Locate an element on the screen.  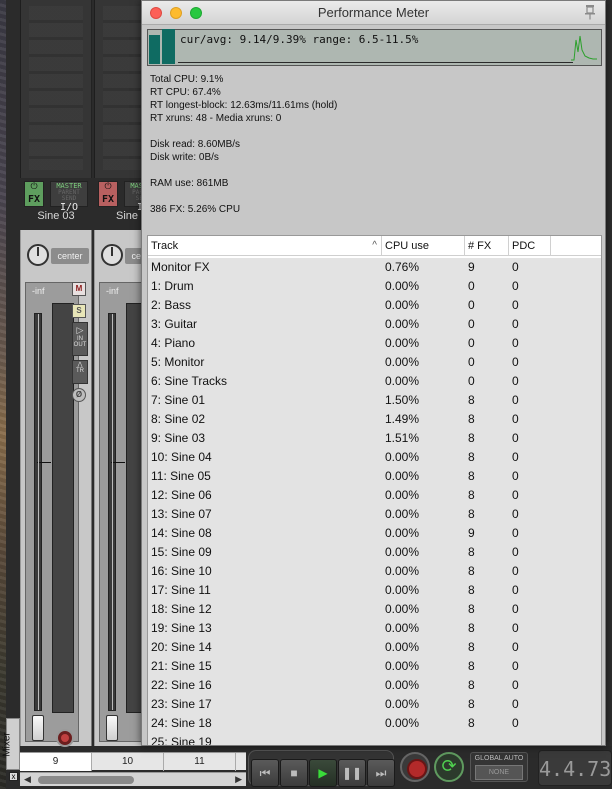
table-row: 24: Sine 18 0.00% 8 0 is located at coordinates (374, 723).